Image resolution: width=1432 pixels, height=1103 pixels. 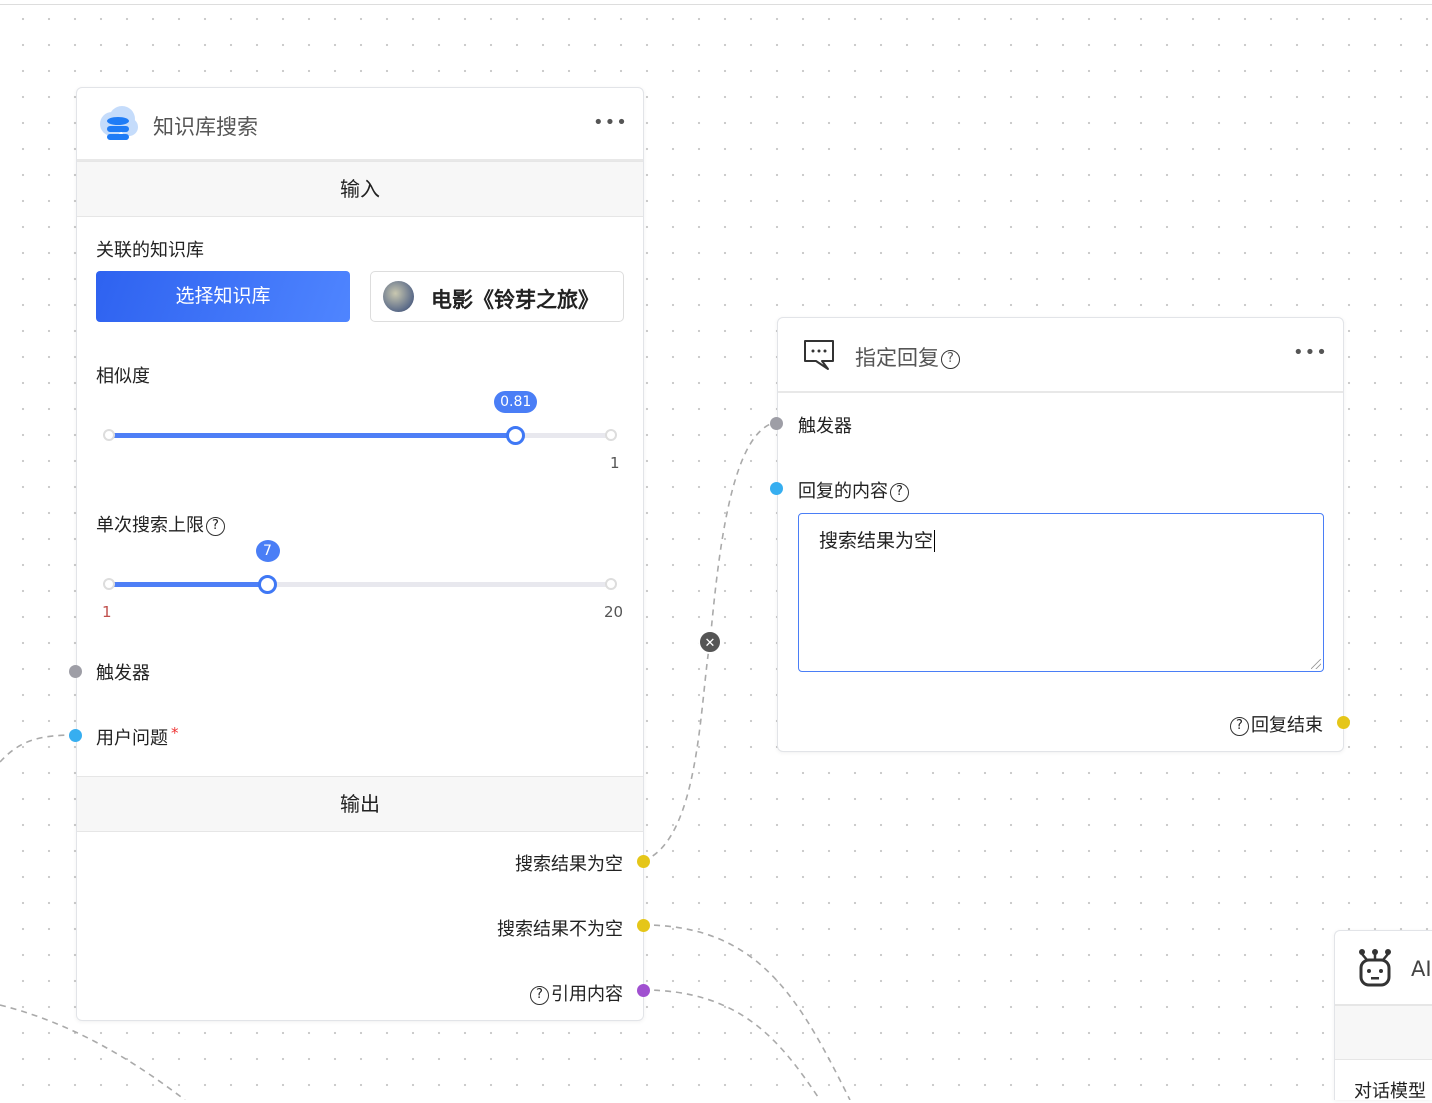 I want to click on ai-node: AI 对话模型, so click(x=1383, y=1016).